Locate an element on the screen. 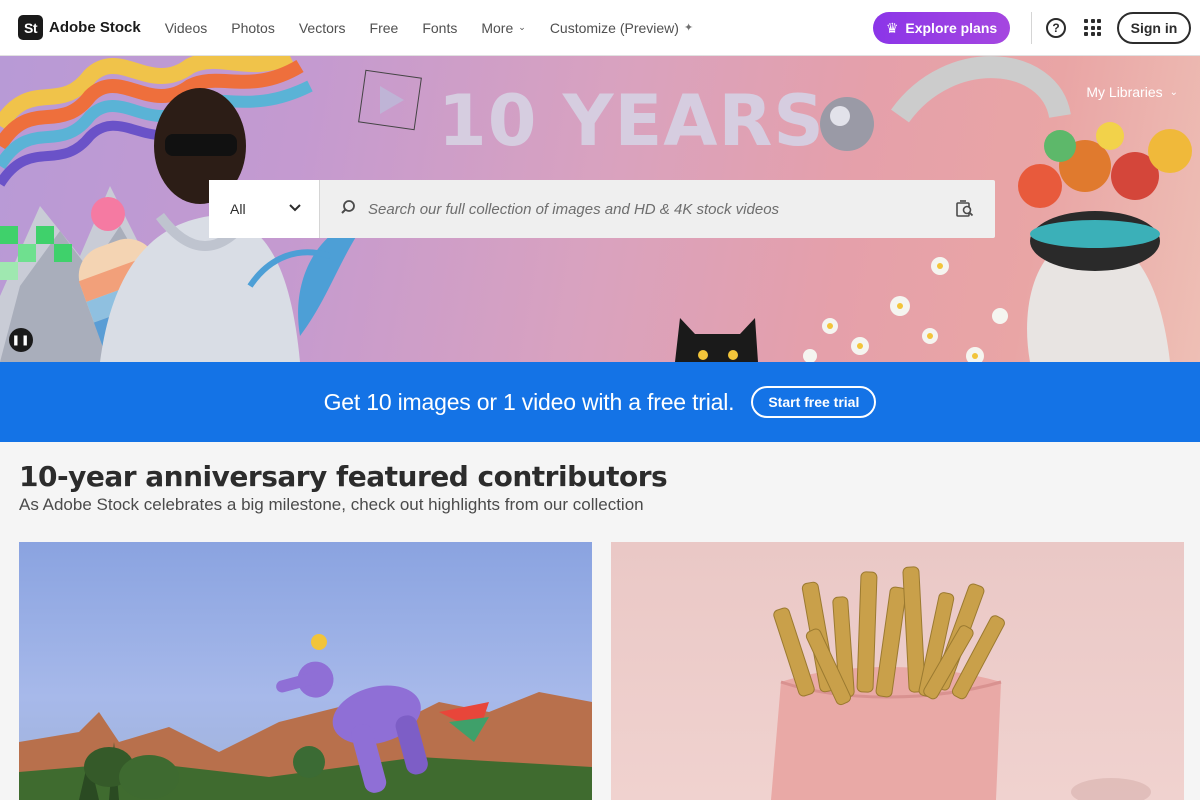 Image resolution: width=1200 pixels, height=800 pixels. explore-plans-button: ♛ Explore plans is located at coordinates (941, 28).